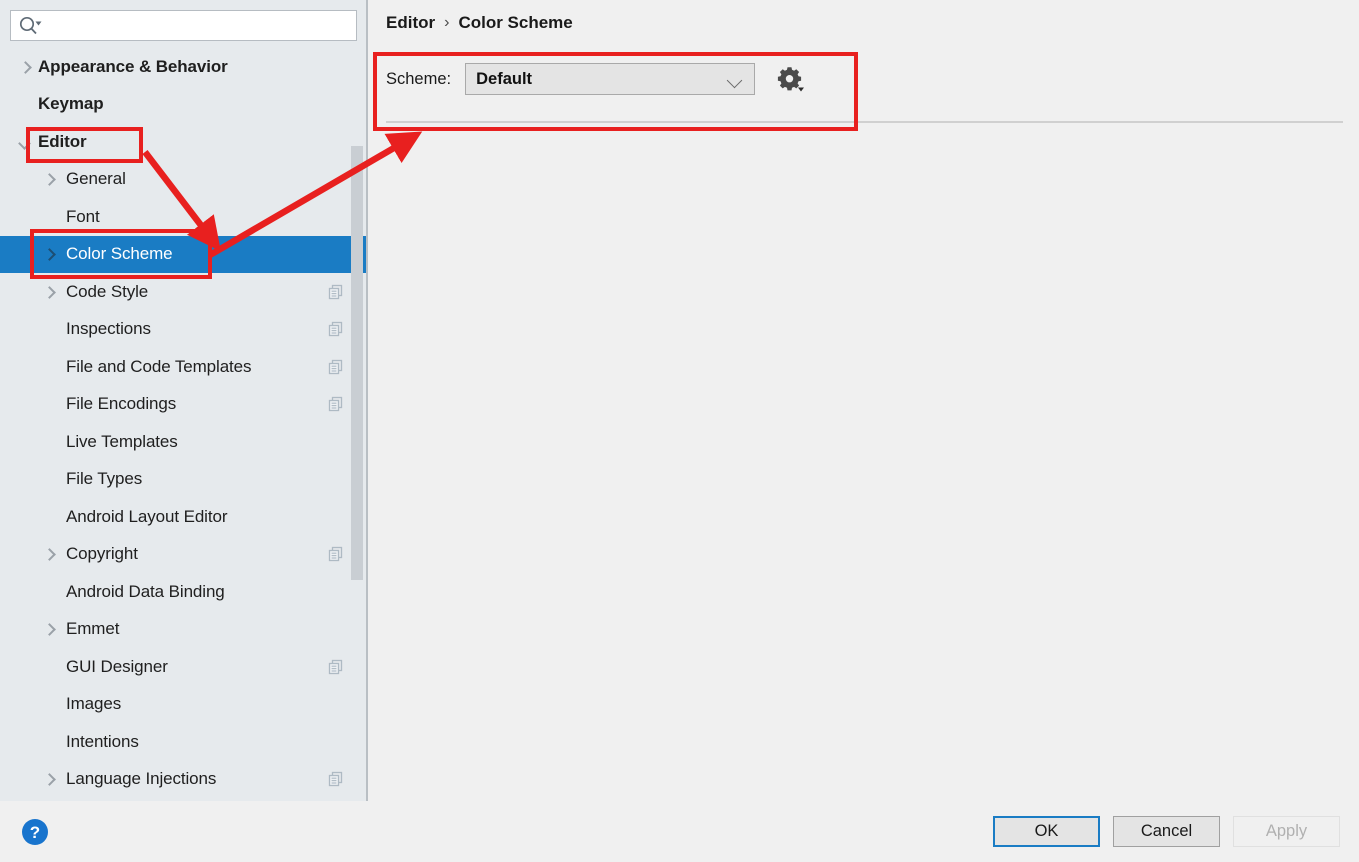  I want to click on help-icon: ?, so click(35, 832).